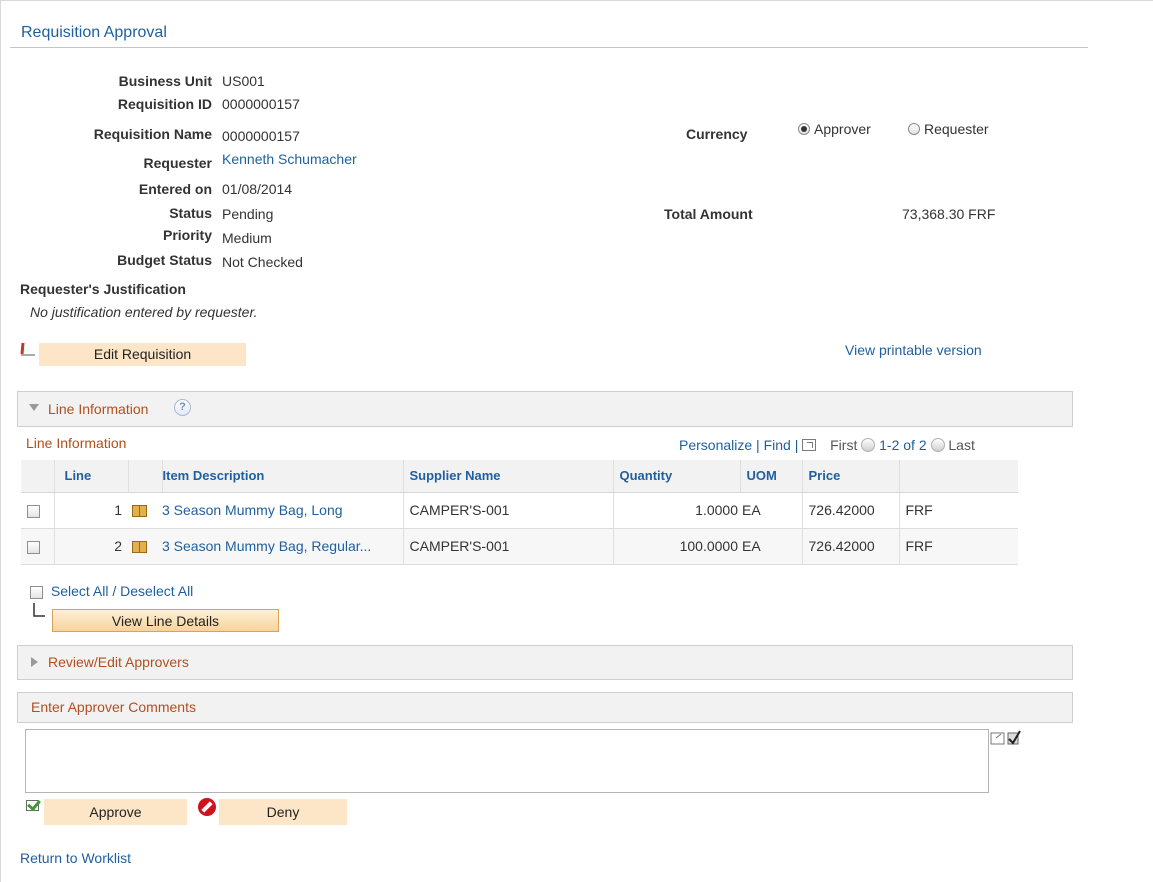  Describe the element at coordinates (182, 407) in the screenshot. I see `help-icon: ?` at that location.